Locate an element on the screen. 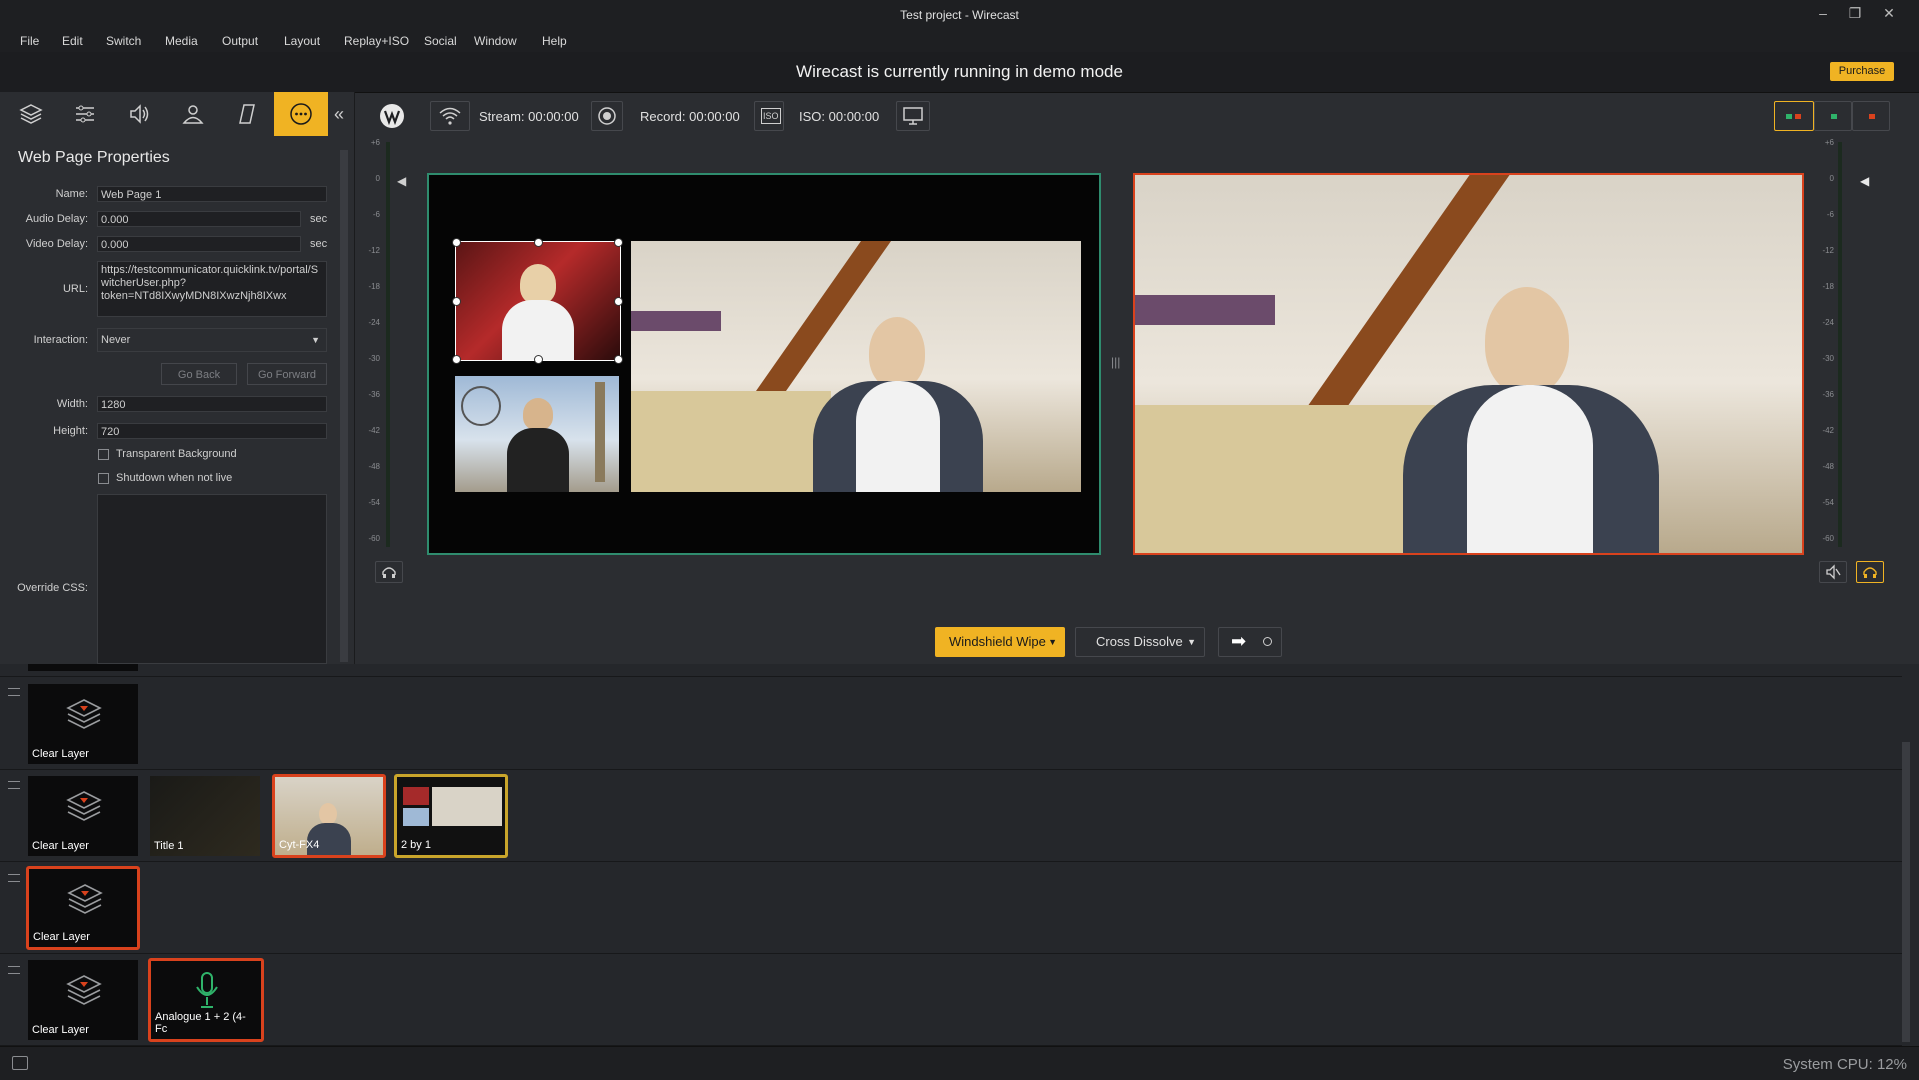  override-css-field is located at coordinates (212, 579).